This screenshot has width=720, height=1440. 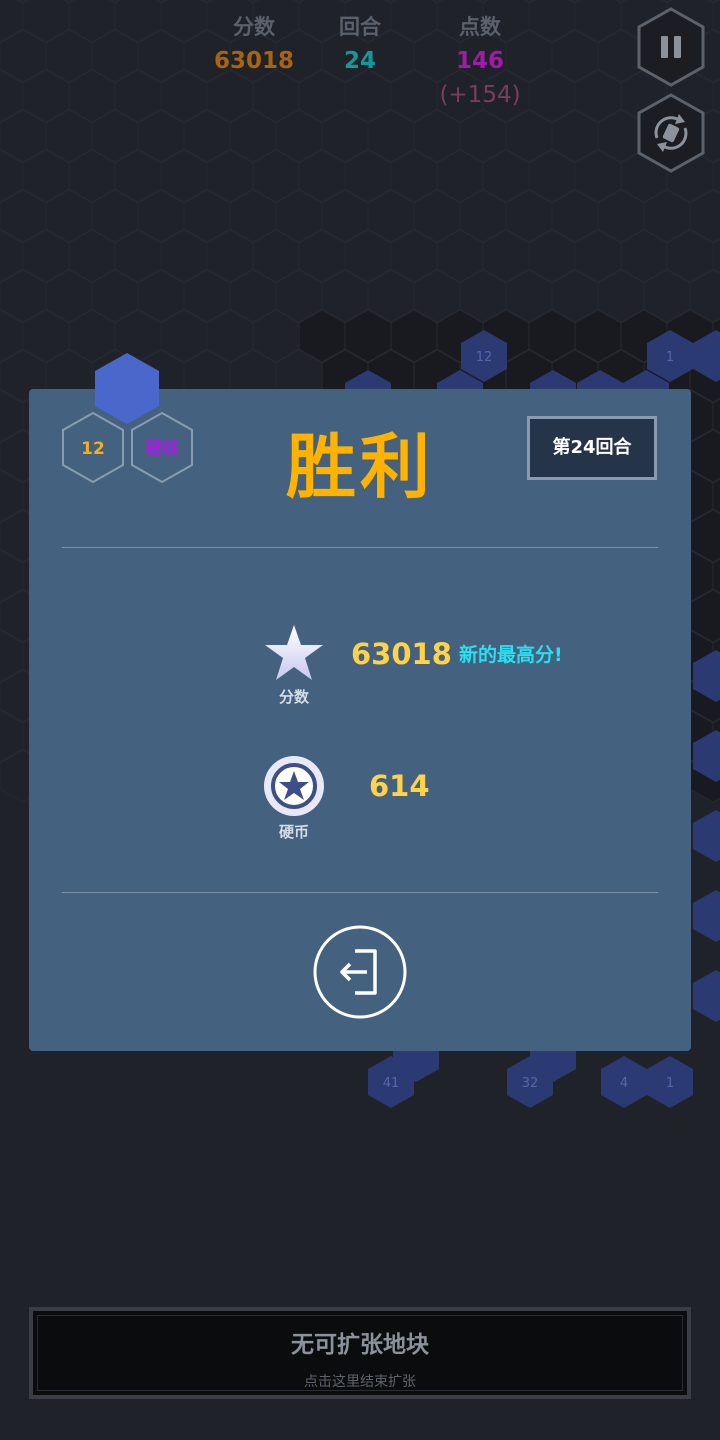 I want to click on coin-icon, so click(x=294, y=786).